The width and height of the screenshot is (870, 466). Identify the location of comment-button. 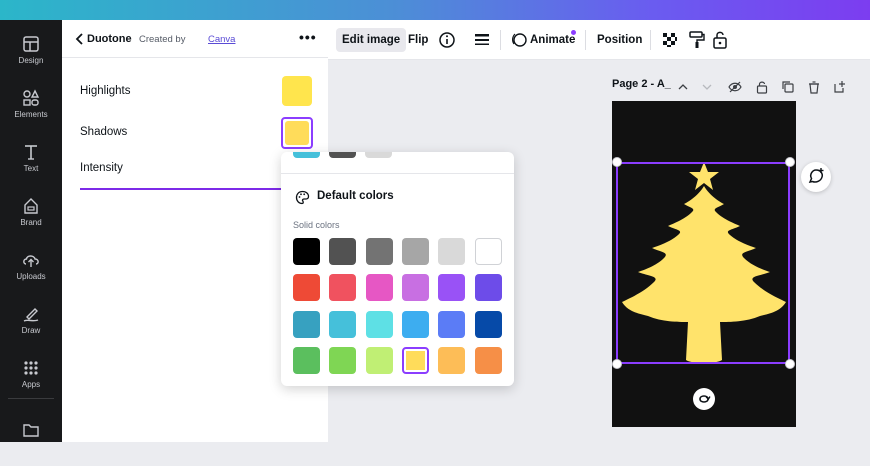
(816, 177).